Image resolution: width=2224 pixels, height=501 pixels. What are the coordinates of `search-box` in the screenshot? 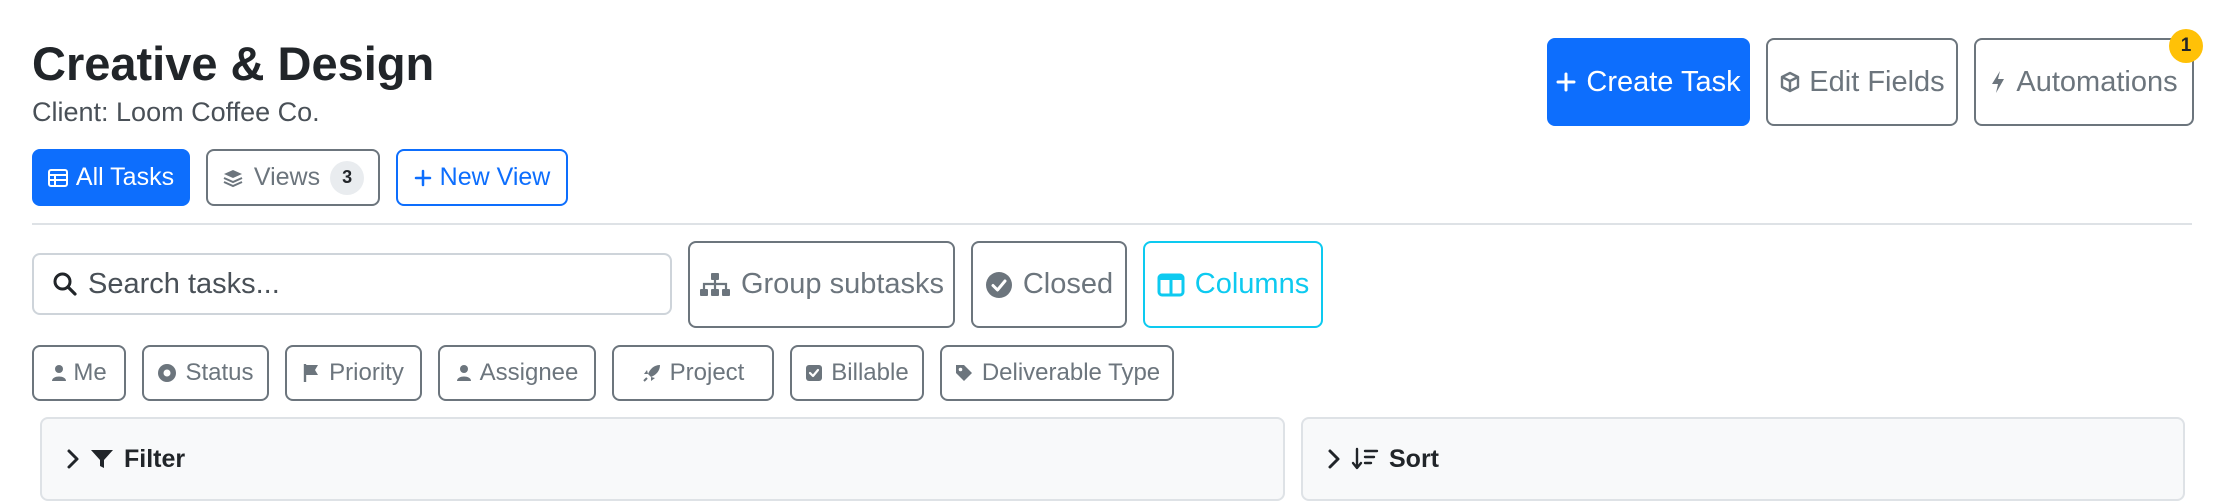 It's located at (352, 284).